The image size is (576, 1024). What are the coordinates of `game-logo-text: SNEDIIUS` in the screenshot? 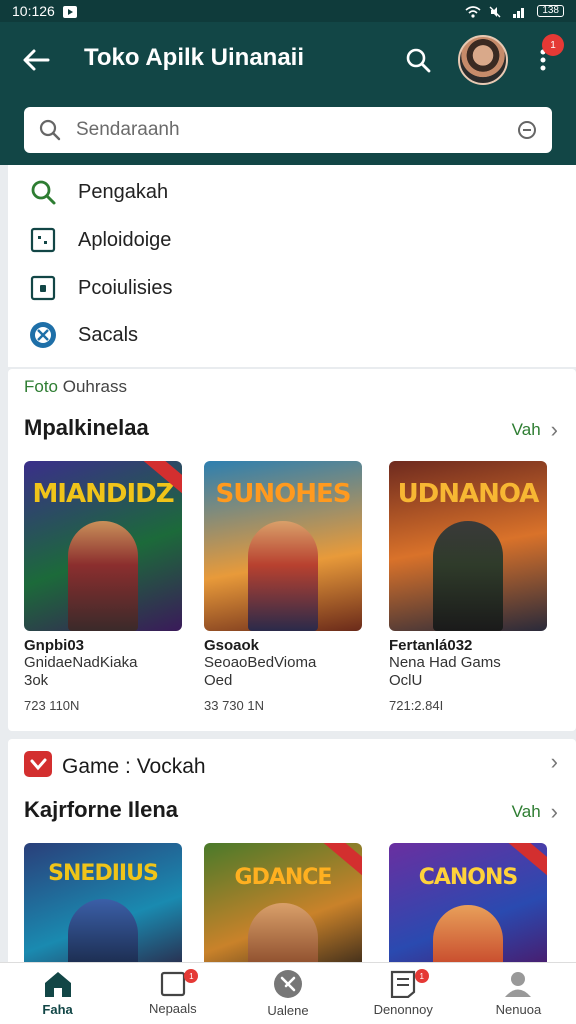 It's located at (103, 873).